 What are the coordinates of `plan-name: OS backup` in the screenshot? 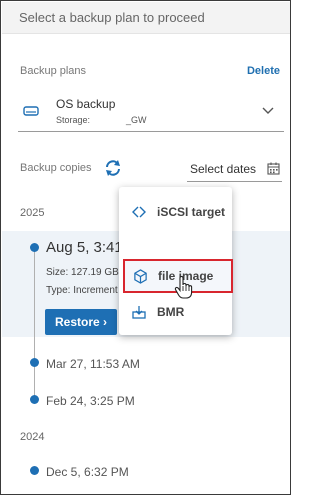 It's located at (86, 104).